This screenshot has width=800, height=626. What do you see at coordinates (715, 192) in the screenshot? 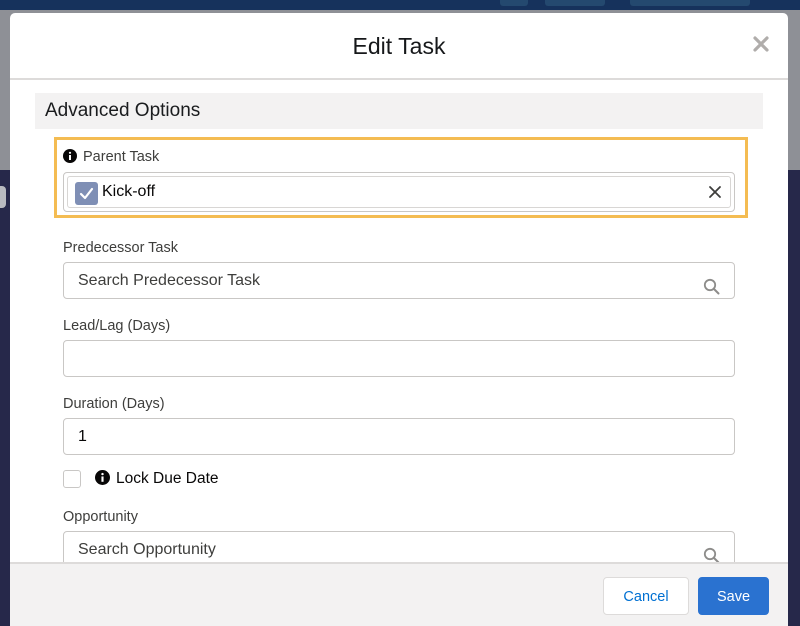
I see `remove-icon` at bounding box center [715, 192].